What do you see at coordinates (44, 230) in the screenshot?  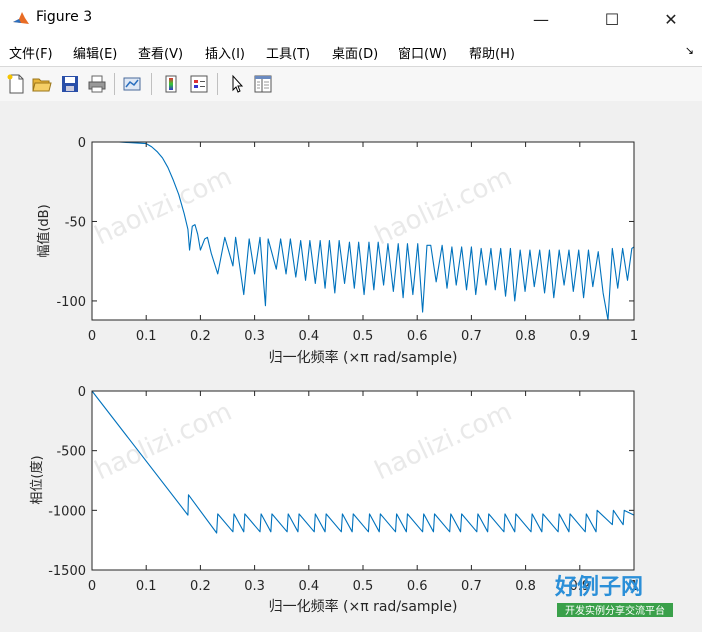 I see `magnitude-ylabel: 幅值(dB)` at bounding box center [44, 230].